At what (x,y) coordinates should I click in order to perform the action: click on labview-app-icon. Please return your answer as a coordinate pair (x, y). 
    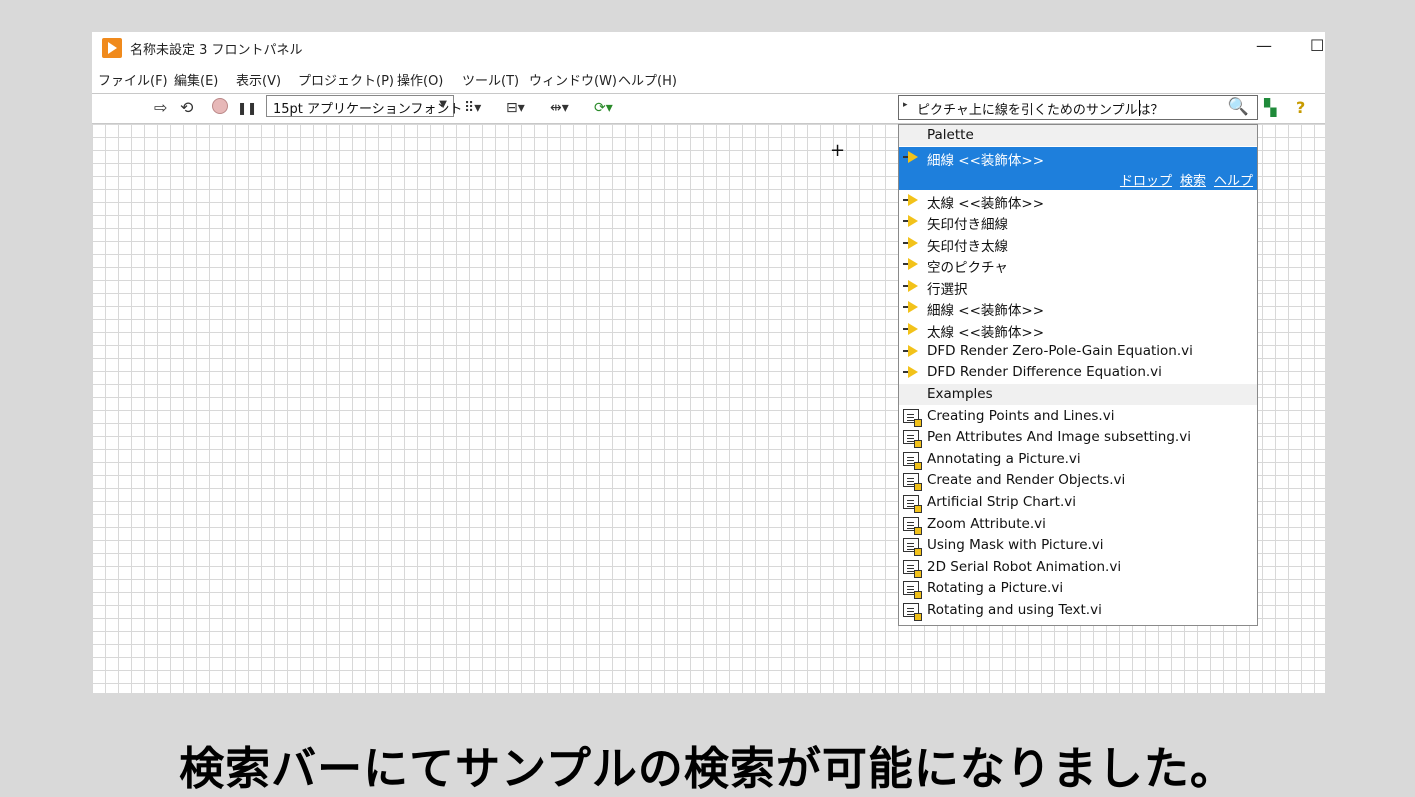
    Looking at the image, I should click on (112, 48).